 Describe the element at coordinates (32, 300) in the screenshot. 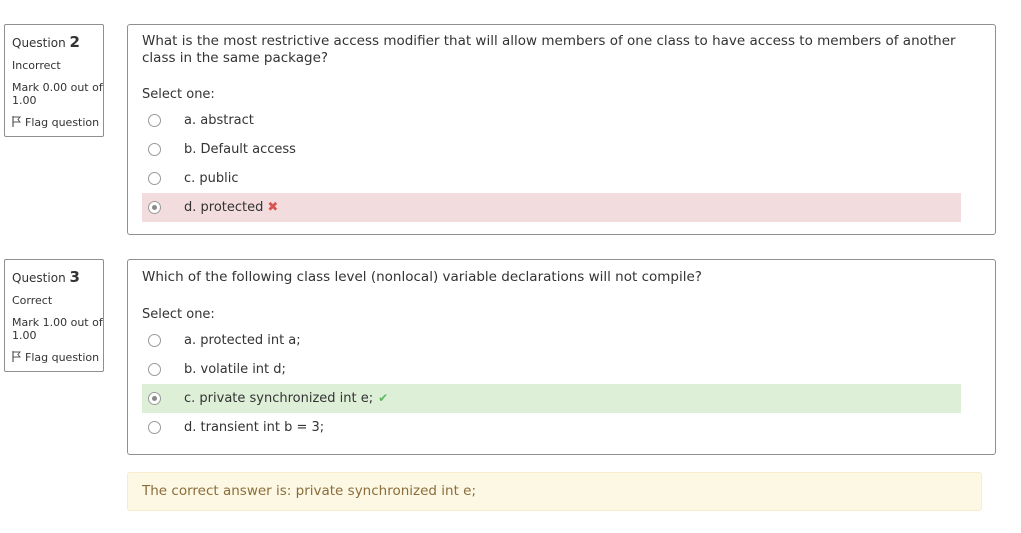

I see `question-state: Correct` at that location.